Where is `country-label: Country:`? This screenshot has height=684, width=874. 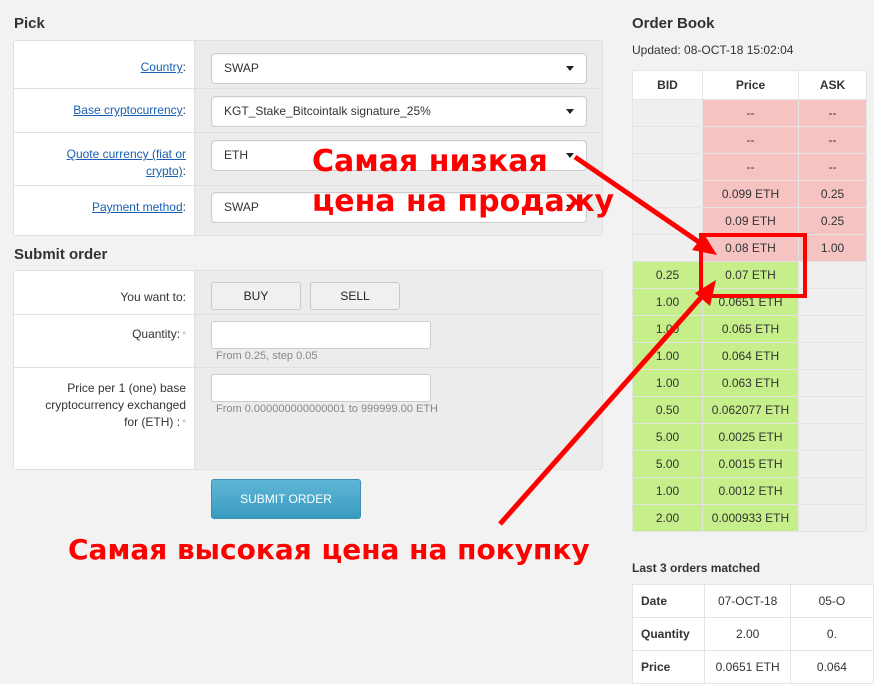
country-label: Country: is located at coordinates (163, 67).